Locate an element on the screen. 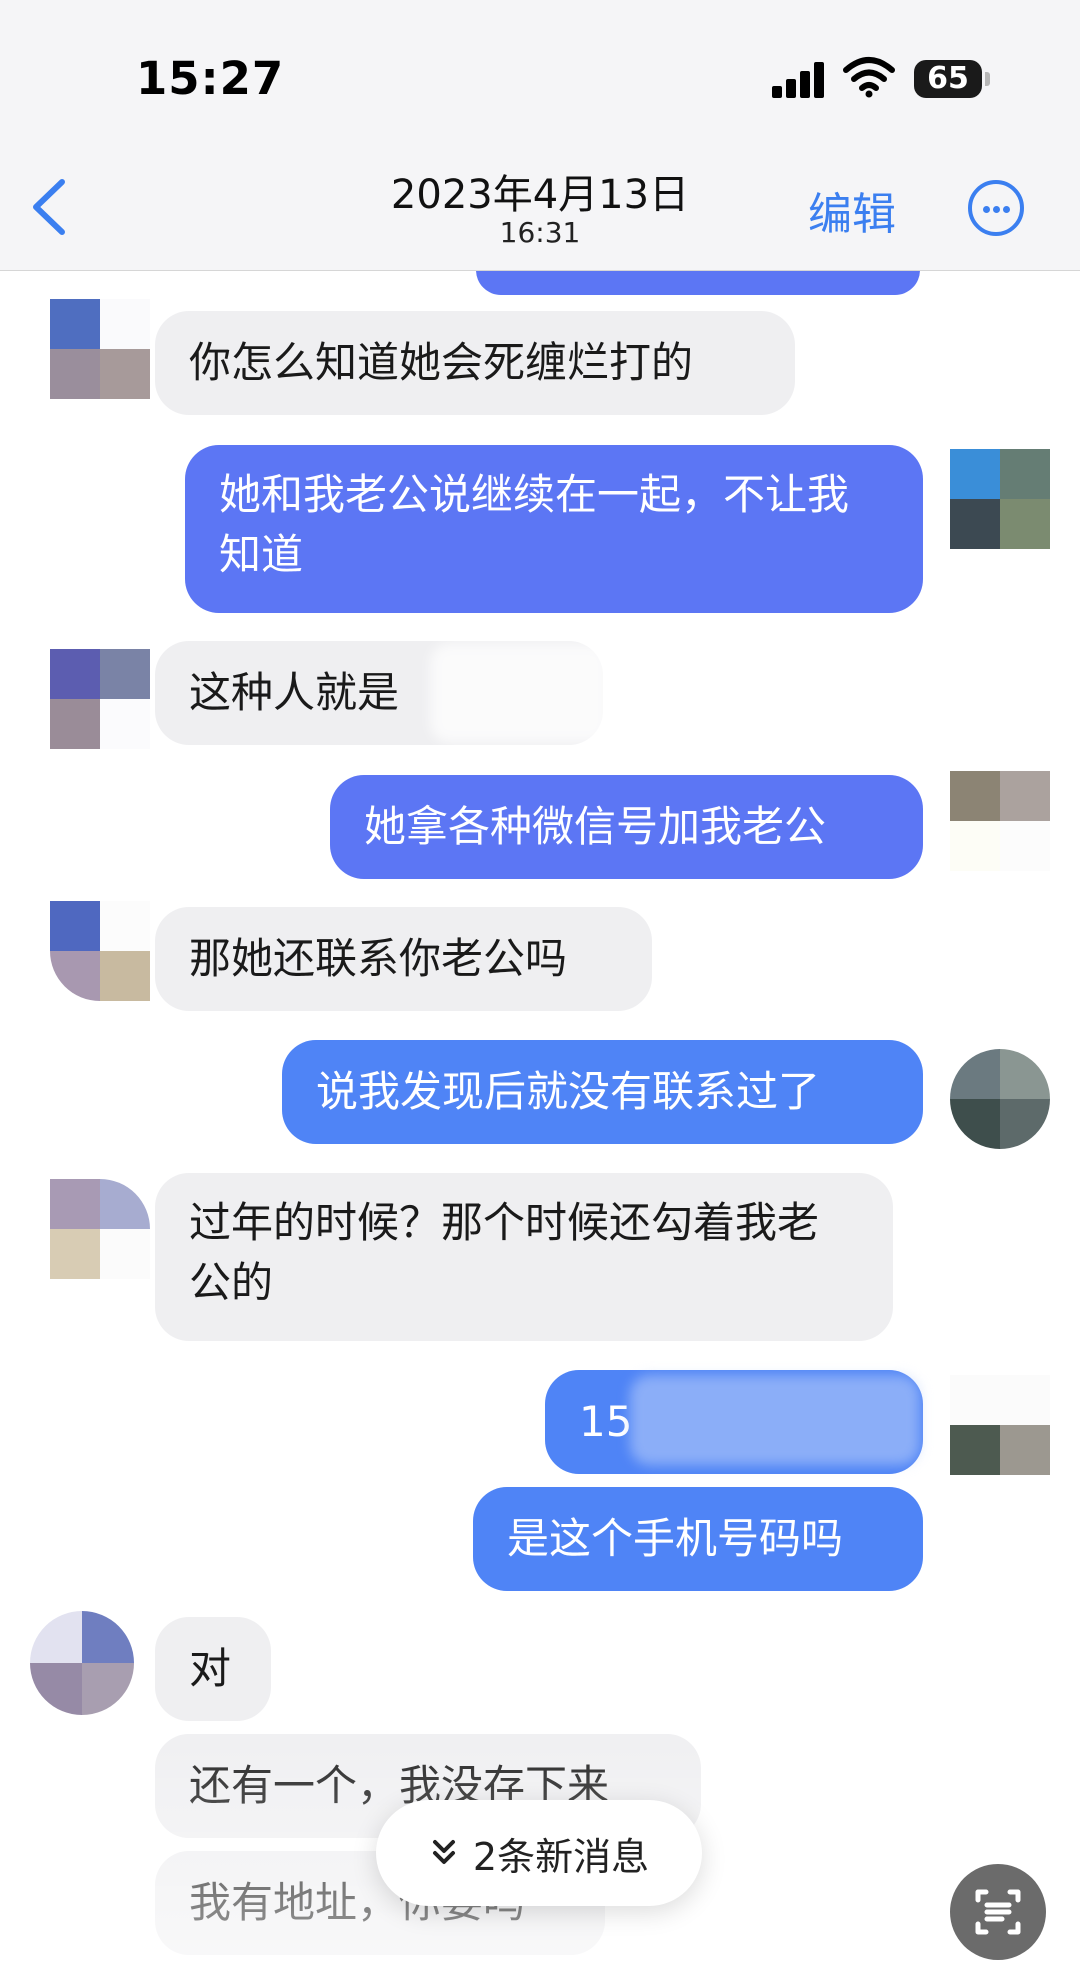  status-bar: 15:27 65 is located at coordinates (540, 75).